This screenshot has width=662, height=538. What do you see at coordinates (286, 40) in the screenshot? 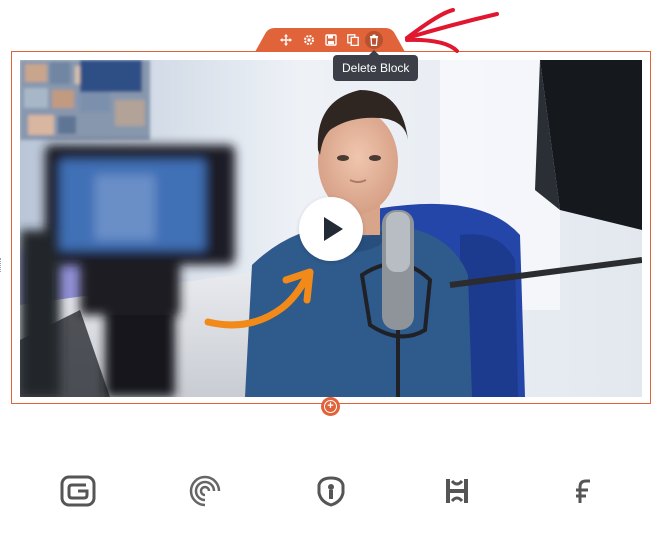
I see `move-icon` at bounding box center [286, 40].